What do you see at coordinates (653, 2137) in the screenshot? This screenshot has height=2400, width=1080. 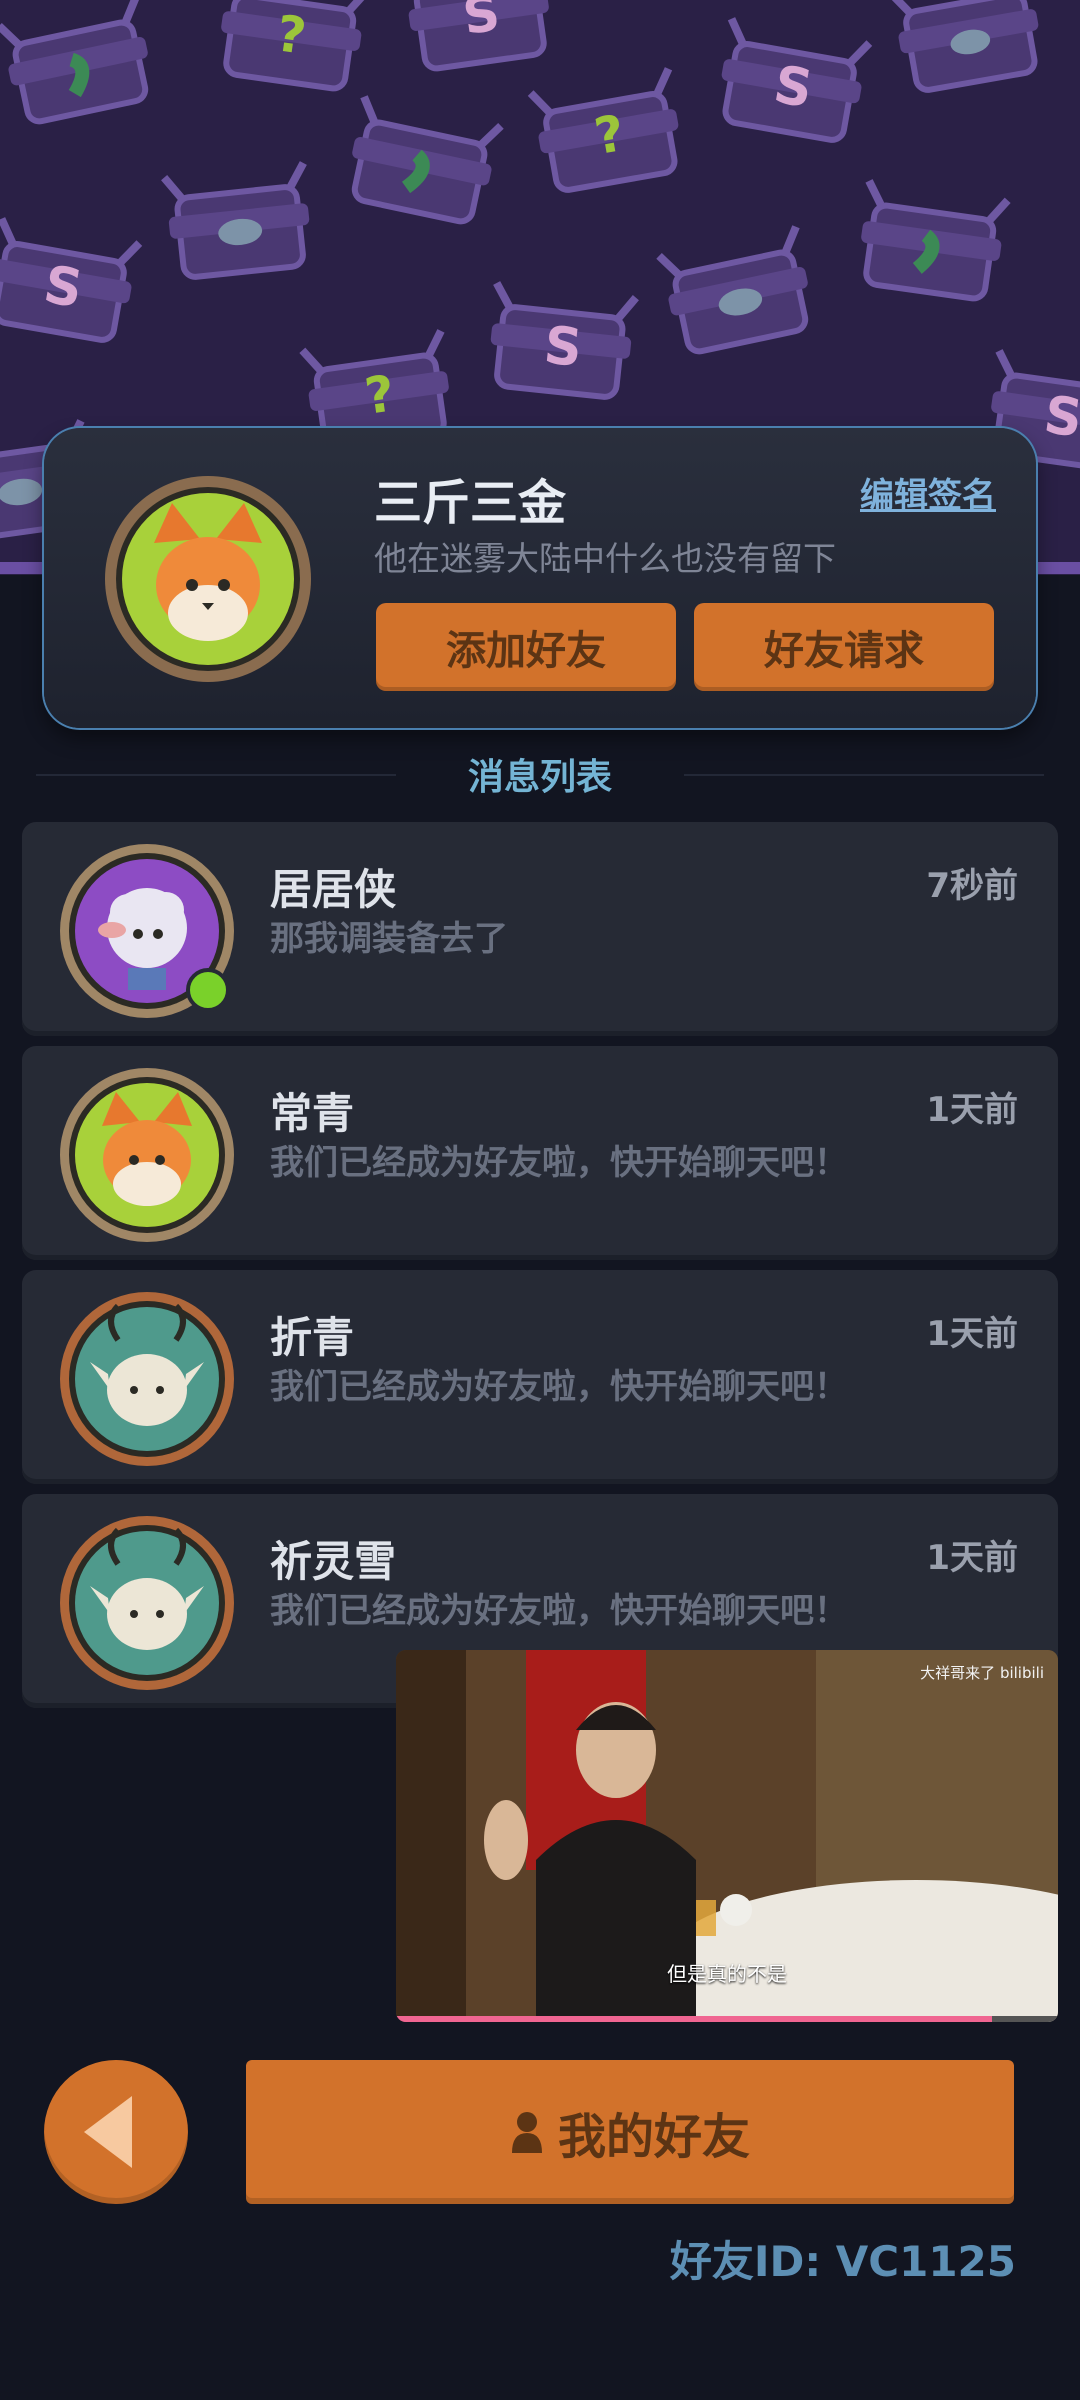 I see `my-friends-label: 我的好友` at bounding box center [653, 2137].